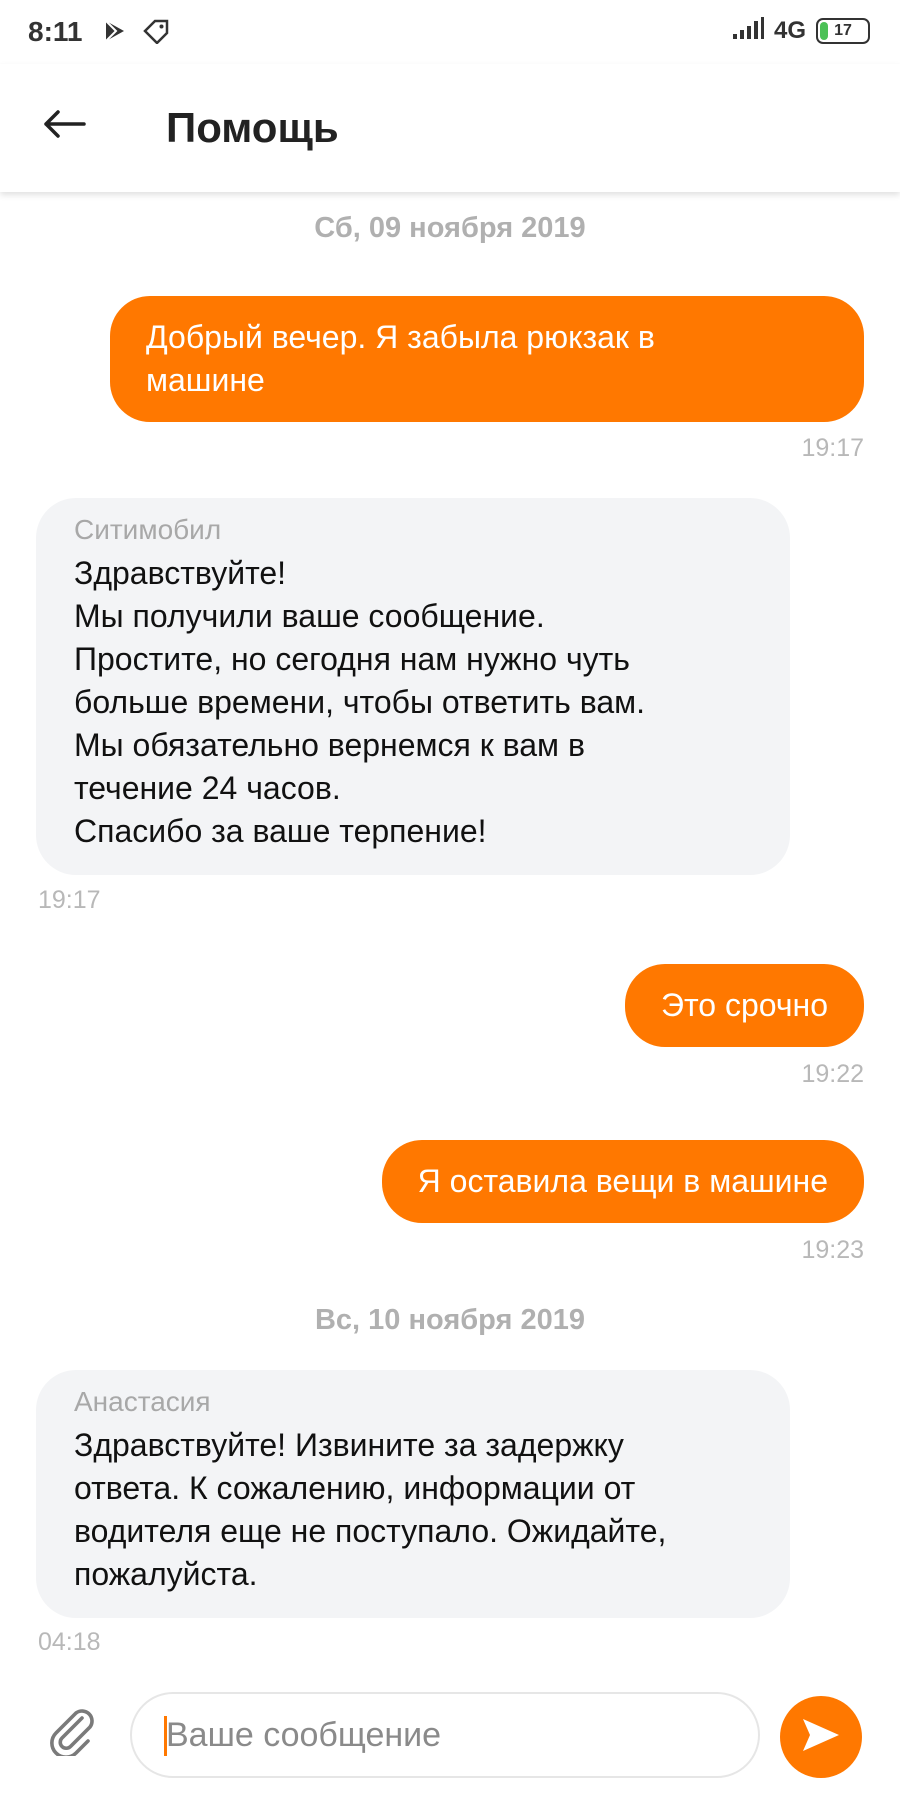 The image size is (900, 1800). I want to click on text-caret, so click(165, 1736).